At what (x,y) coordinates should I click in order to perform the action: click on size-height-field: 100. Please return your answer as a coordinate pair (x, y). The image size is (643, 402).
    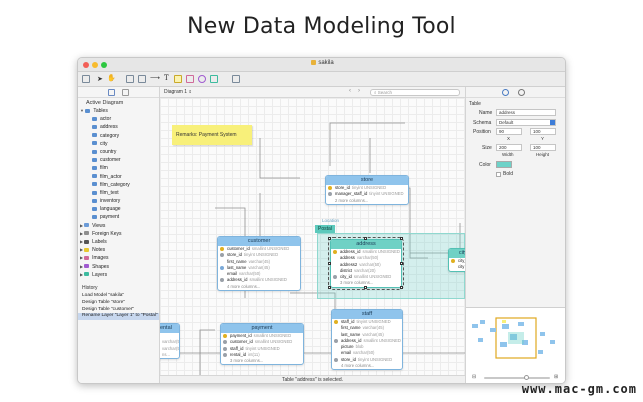
    Looking at the image, I should click on (543, 147).